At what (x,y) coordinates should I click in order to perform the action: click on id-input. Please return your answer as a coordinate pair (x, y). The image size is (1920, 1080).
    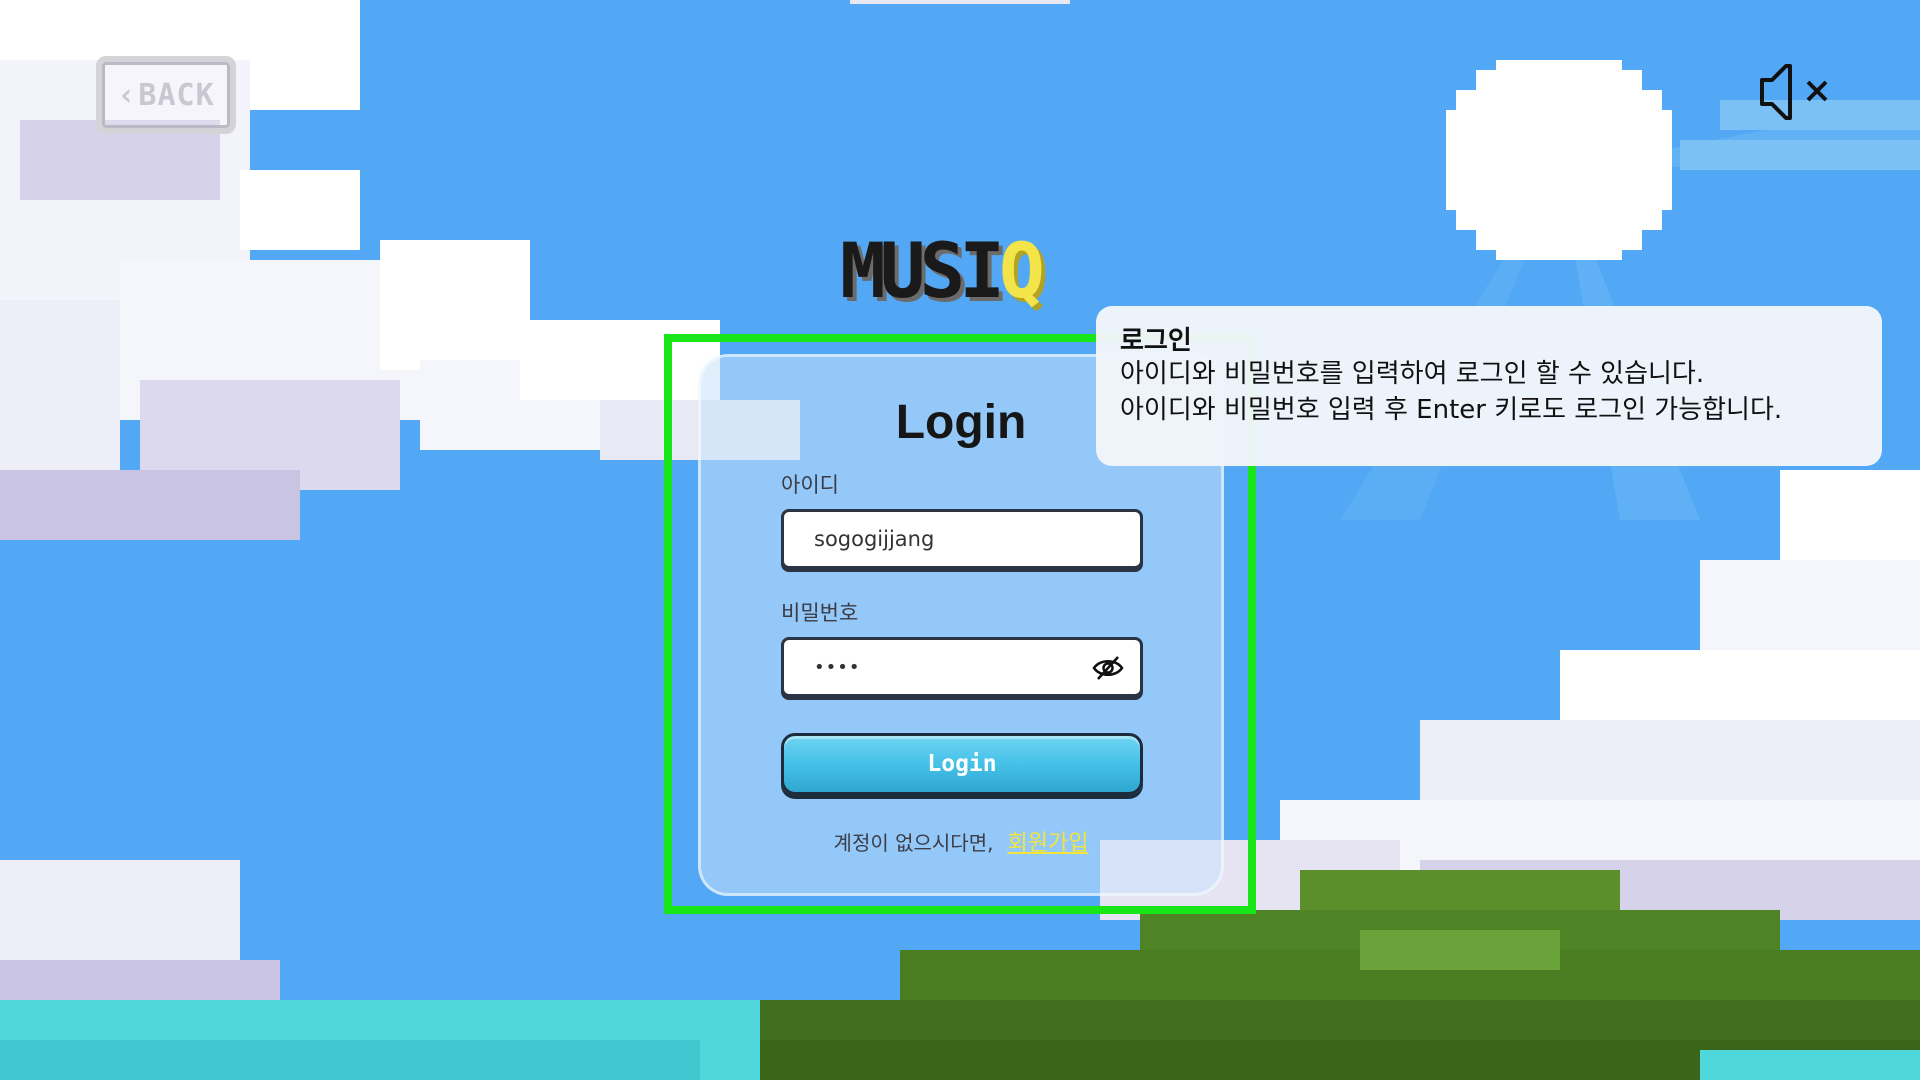
    Looking at the image, I should click on (944, 539).